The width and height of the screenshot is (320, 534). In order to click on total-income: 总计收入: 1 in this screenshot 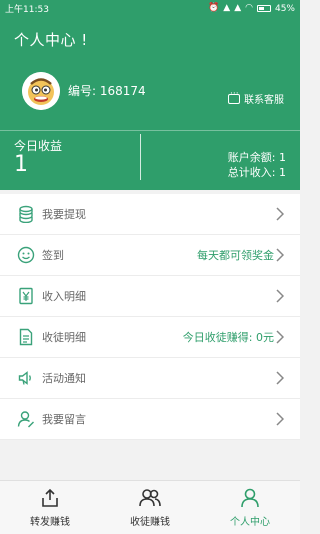, I will do `click(256, 172)`.